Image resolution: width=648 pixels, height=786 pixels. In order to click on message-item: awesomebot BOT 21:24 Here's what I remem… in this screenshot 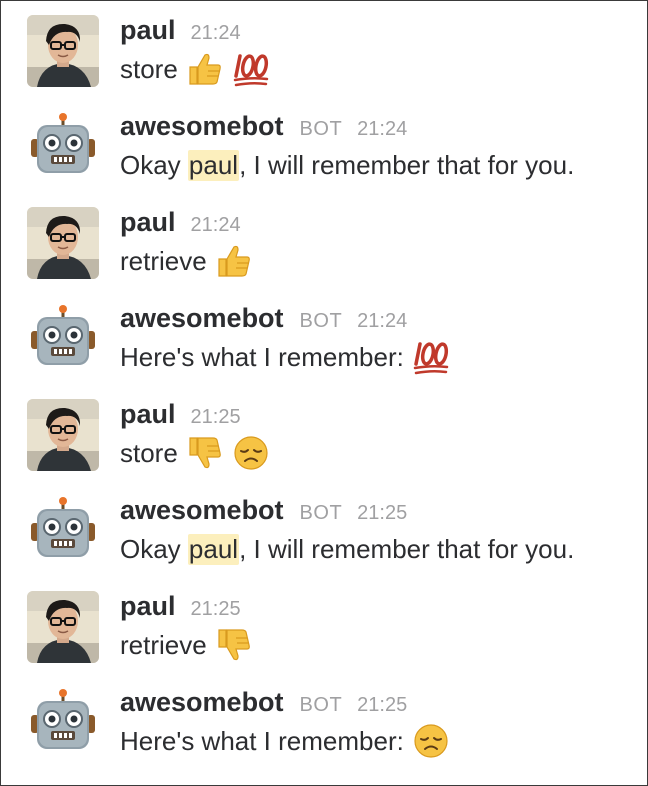, I will do `click(324, 337)`.